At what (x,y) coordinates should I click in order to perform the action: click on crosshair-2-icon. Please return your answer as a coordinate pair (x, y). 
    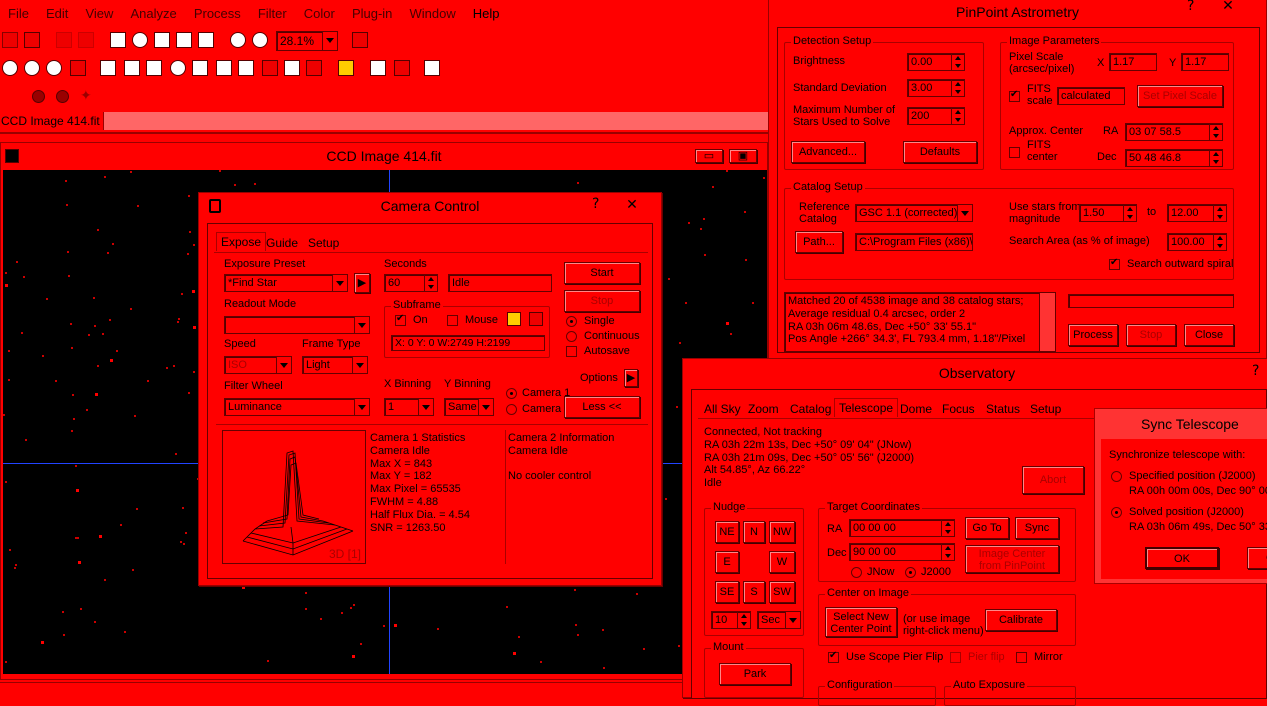
    Looking at the image, I should click on (178, 68).